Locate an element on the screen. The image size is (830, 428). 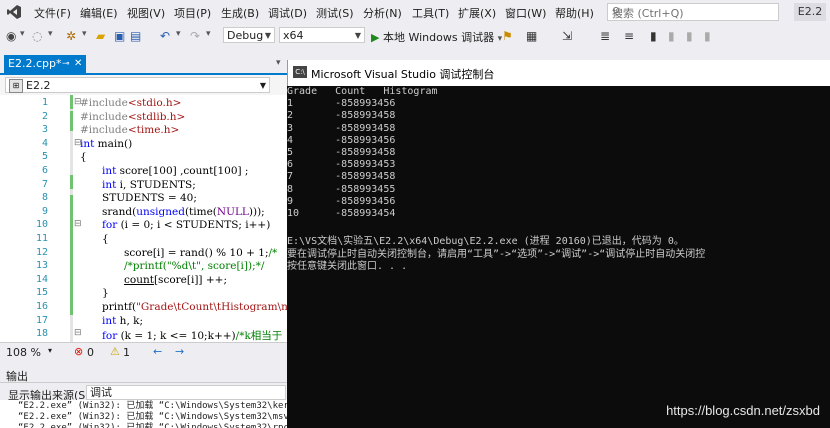
start-debugging-button: ▶ 本地 Windows 调试器 ▾ is located at coordinates (436, 37).